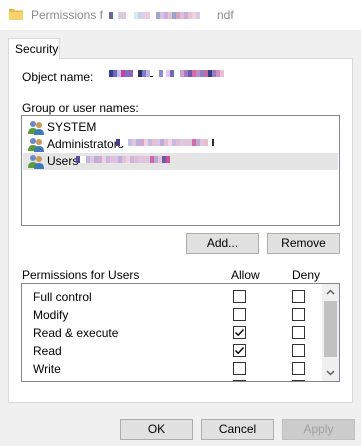 This screenshot has width=361, height=446. What do you see at coordinates (16, 14) in the screenshot?
I see `folder-icon` at bounding box center [16, 14].